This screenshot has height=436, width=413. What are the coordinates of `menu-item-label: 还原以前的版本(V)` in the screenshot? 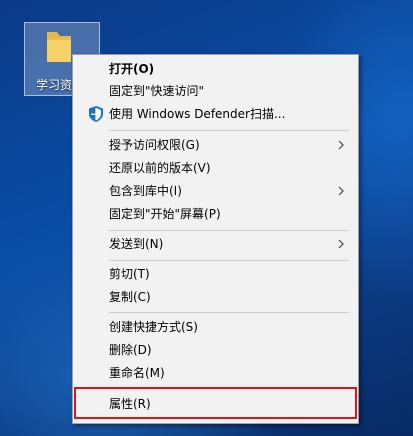 It's located at (160, 168).